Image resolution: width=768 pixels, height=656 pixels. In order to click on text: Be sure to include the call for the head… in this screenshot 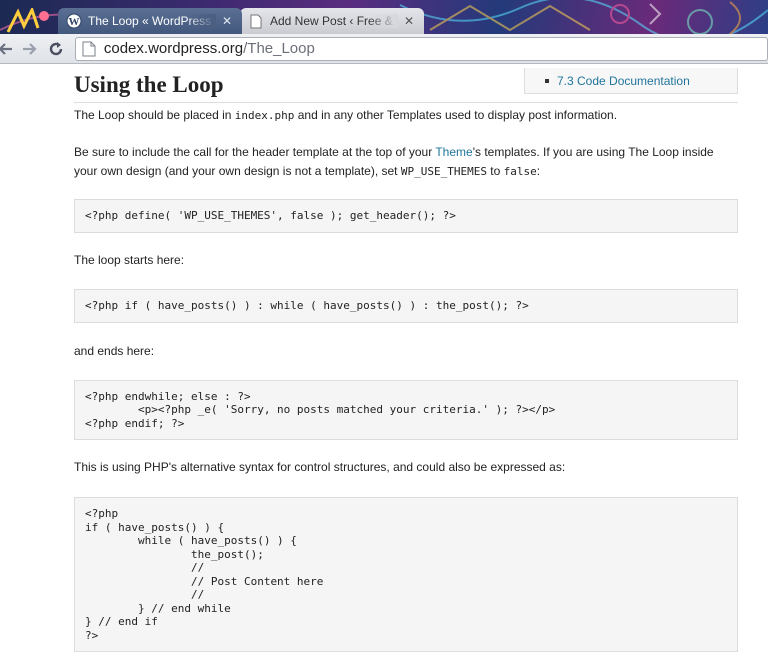, I will do `click(255, 152)`.